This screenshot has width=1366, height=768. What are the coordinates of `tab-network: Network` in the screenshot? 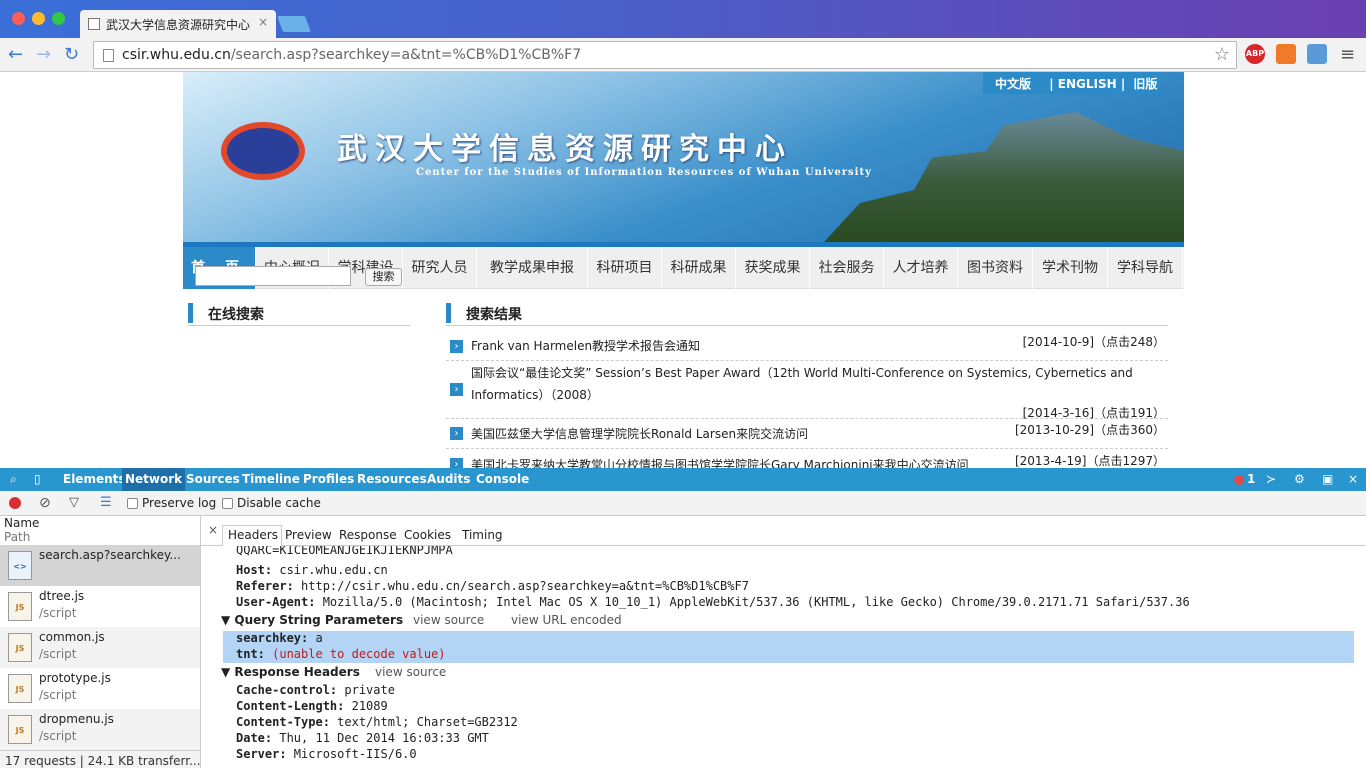 It's located at (154, 479).